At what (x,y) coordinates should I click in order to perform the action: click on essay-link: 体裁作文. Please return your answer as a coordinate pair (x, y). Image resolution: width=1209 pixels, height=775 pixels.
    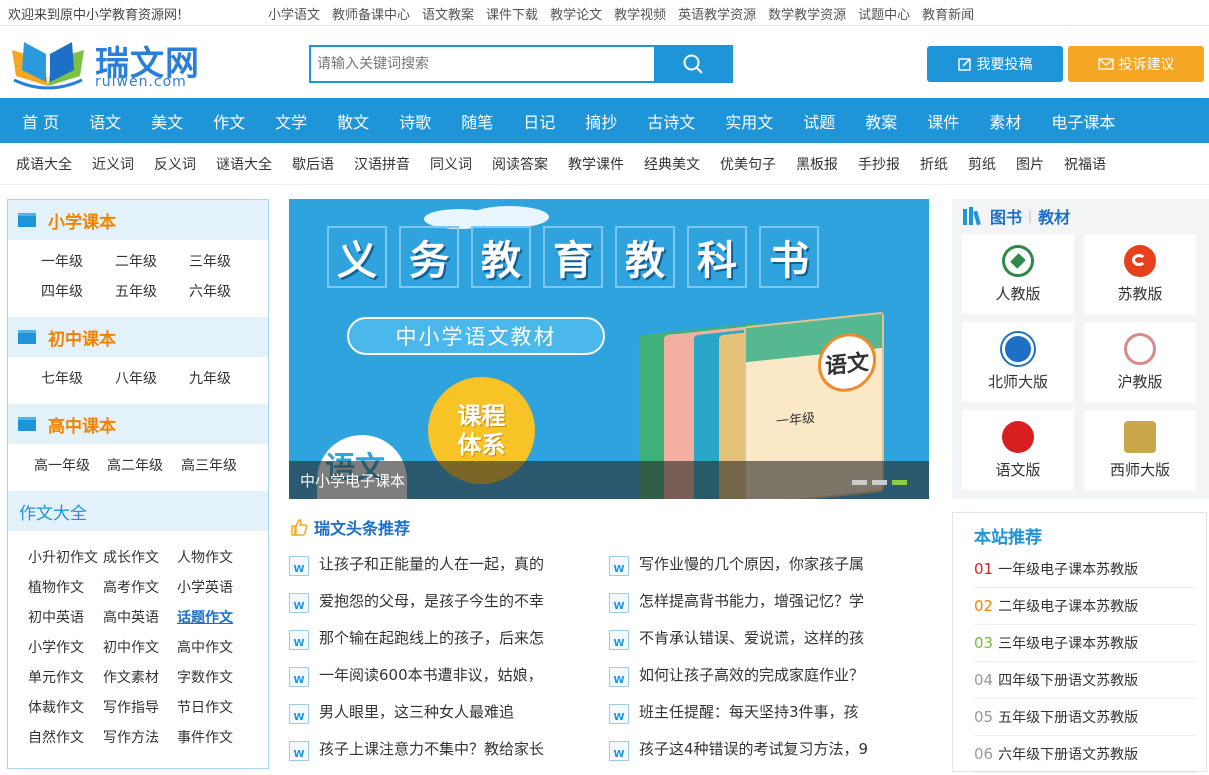
    Looking at the image, I should click on (65, 707).